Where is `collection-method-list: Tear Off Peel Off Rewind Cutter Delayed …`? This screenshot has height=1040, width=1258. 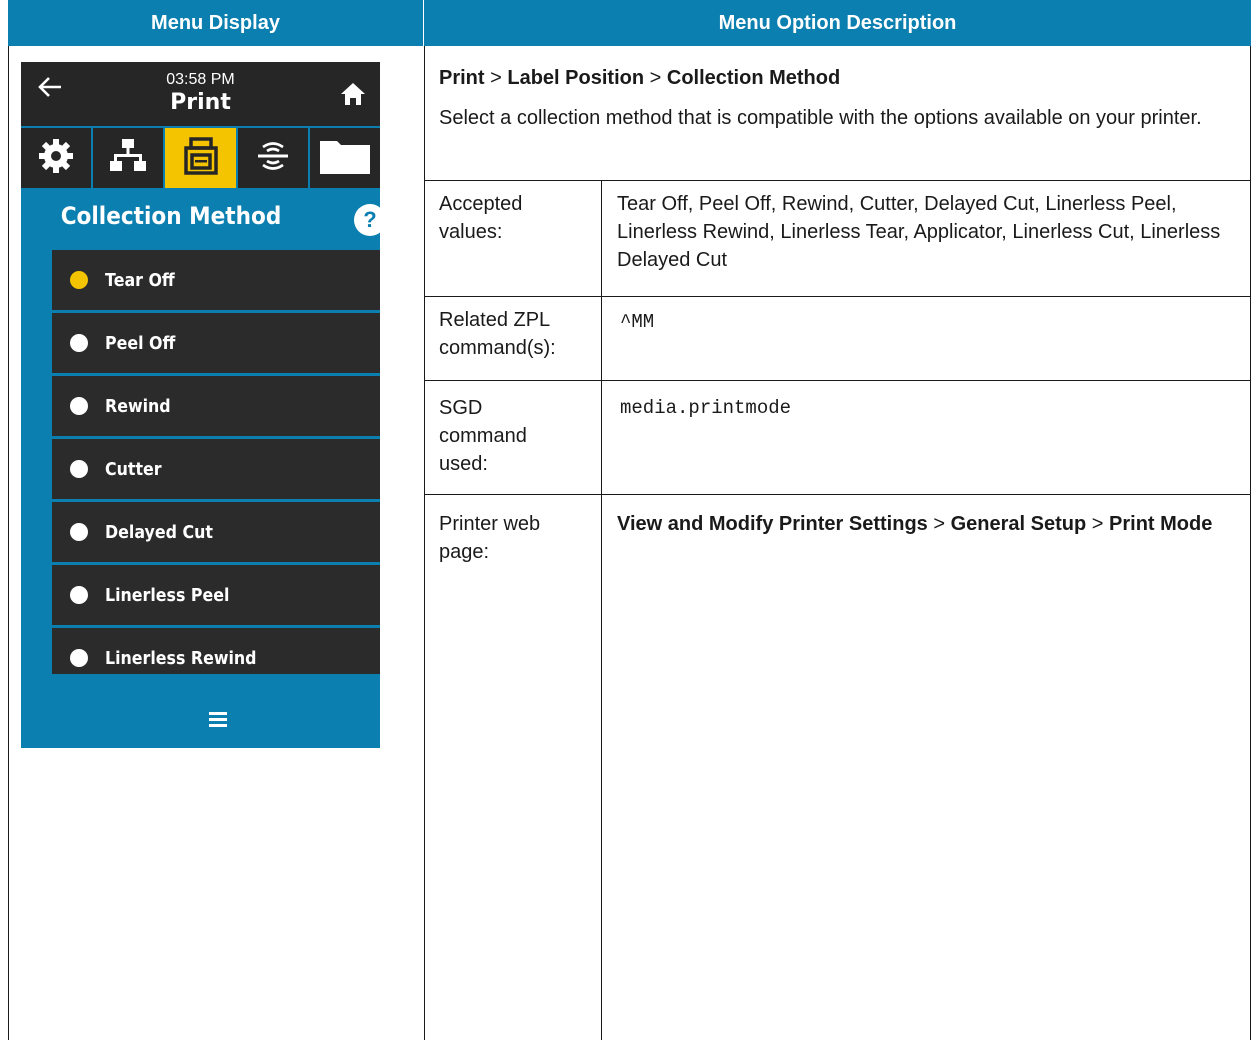 collection-method-list: Tear Off Peel Off Rewind Cutter Delayed … is located at coordinates (216, 462).